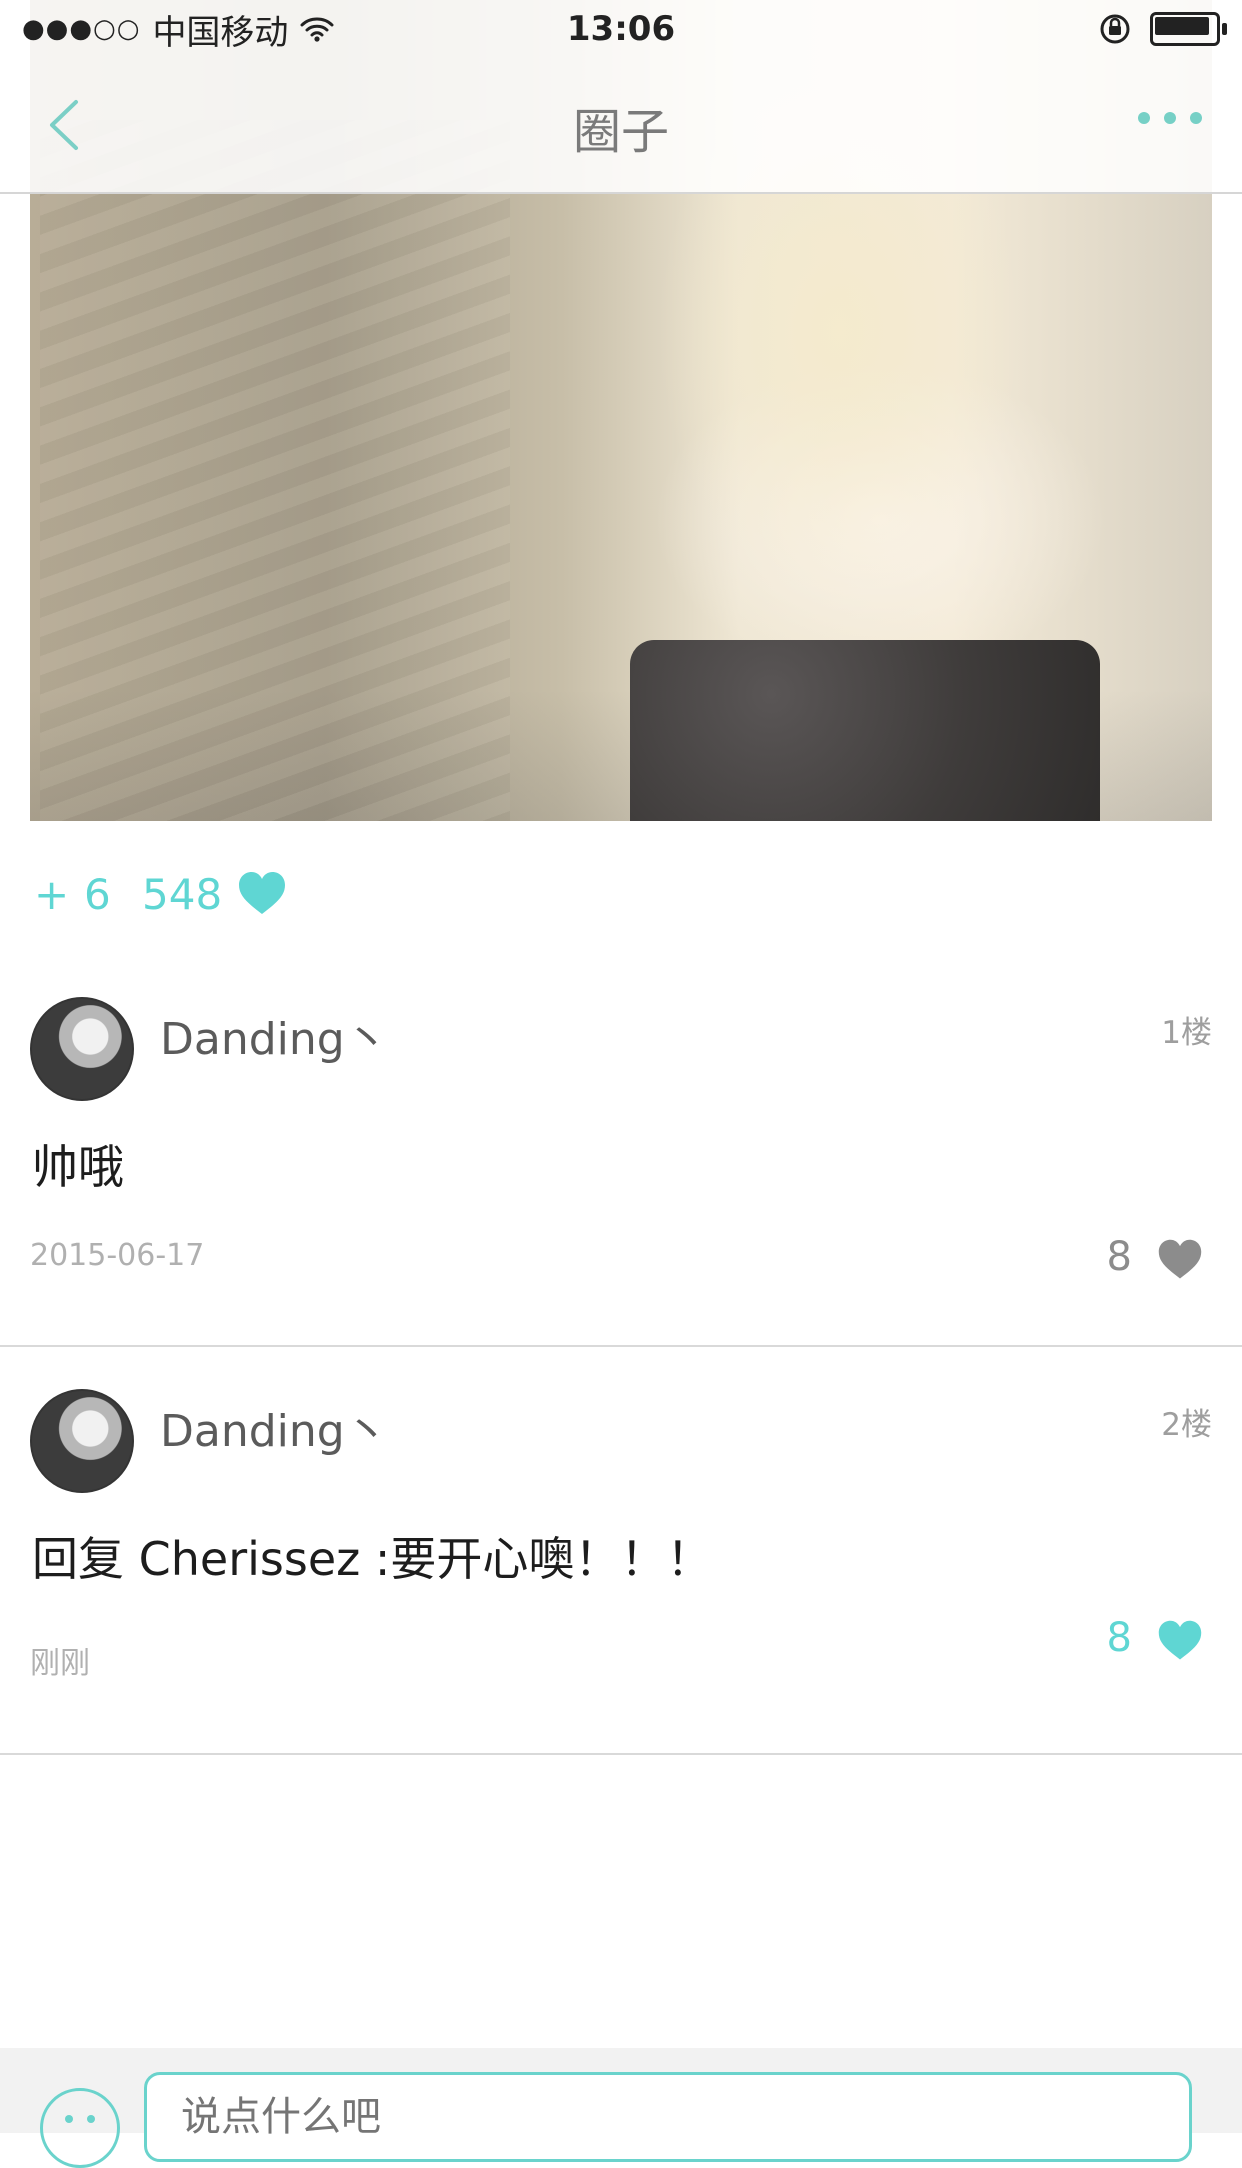 The image size is (1242, 2168). I want to click on page-title: 圈子, so click(620, 132).